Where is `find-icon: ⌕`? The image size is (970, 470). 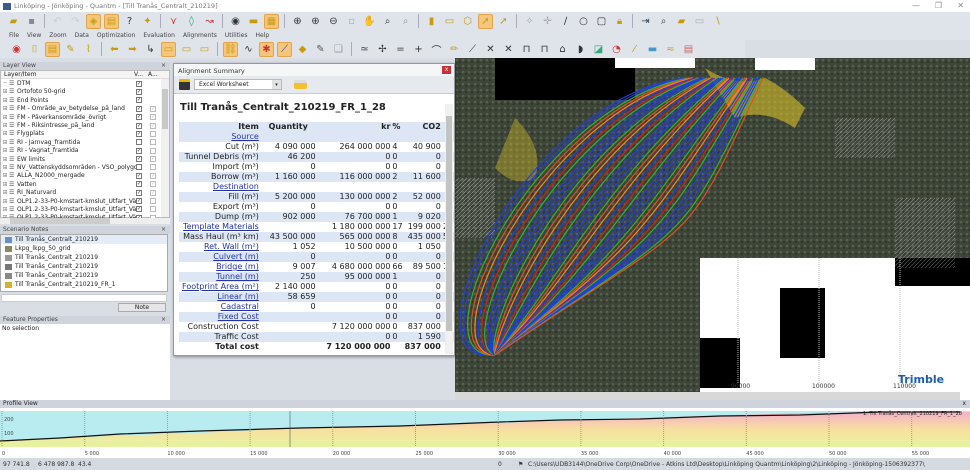
find-icon: ⌕ is located at coordinates (663, 21).